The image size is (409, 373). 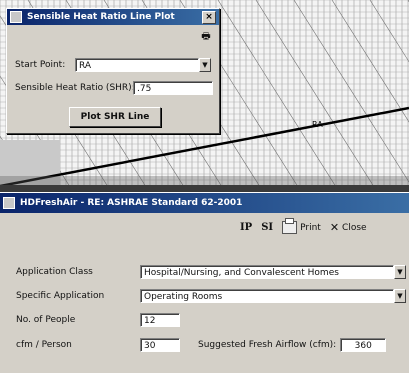 What do you see at coordinates (137, 65) in the screenshot?
I see `start-point-value: RA` at bounding box center [137, 65].